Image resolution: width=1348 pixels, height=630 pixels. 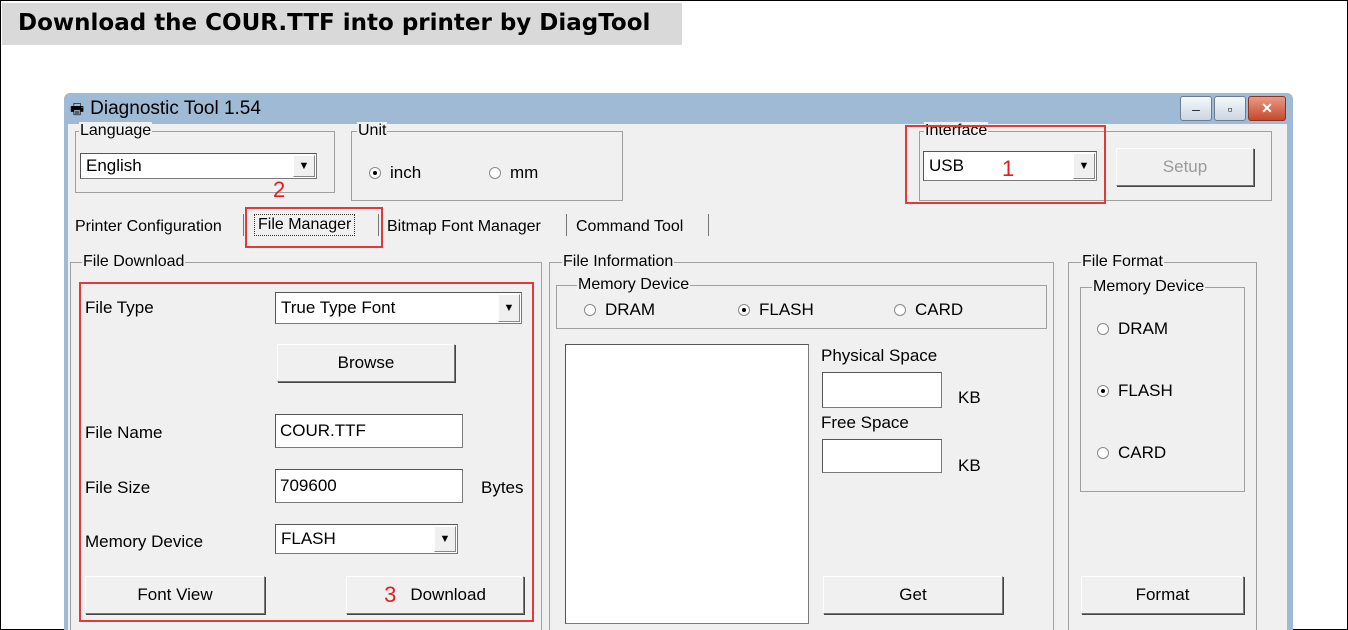 What do you see at coordinates (1122, 262) in the screenshot?
I see `file-format-legend: File Format` at bounding box center [1122, 262].